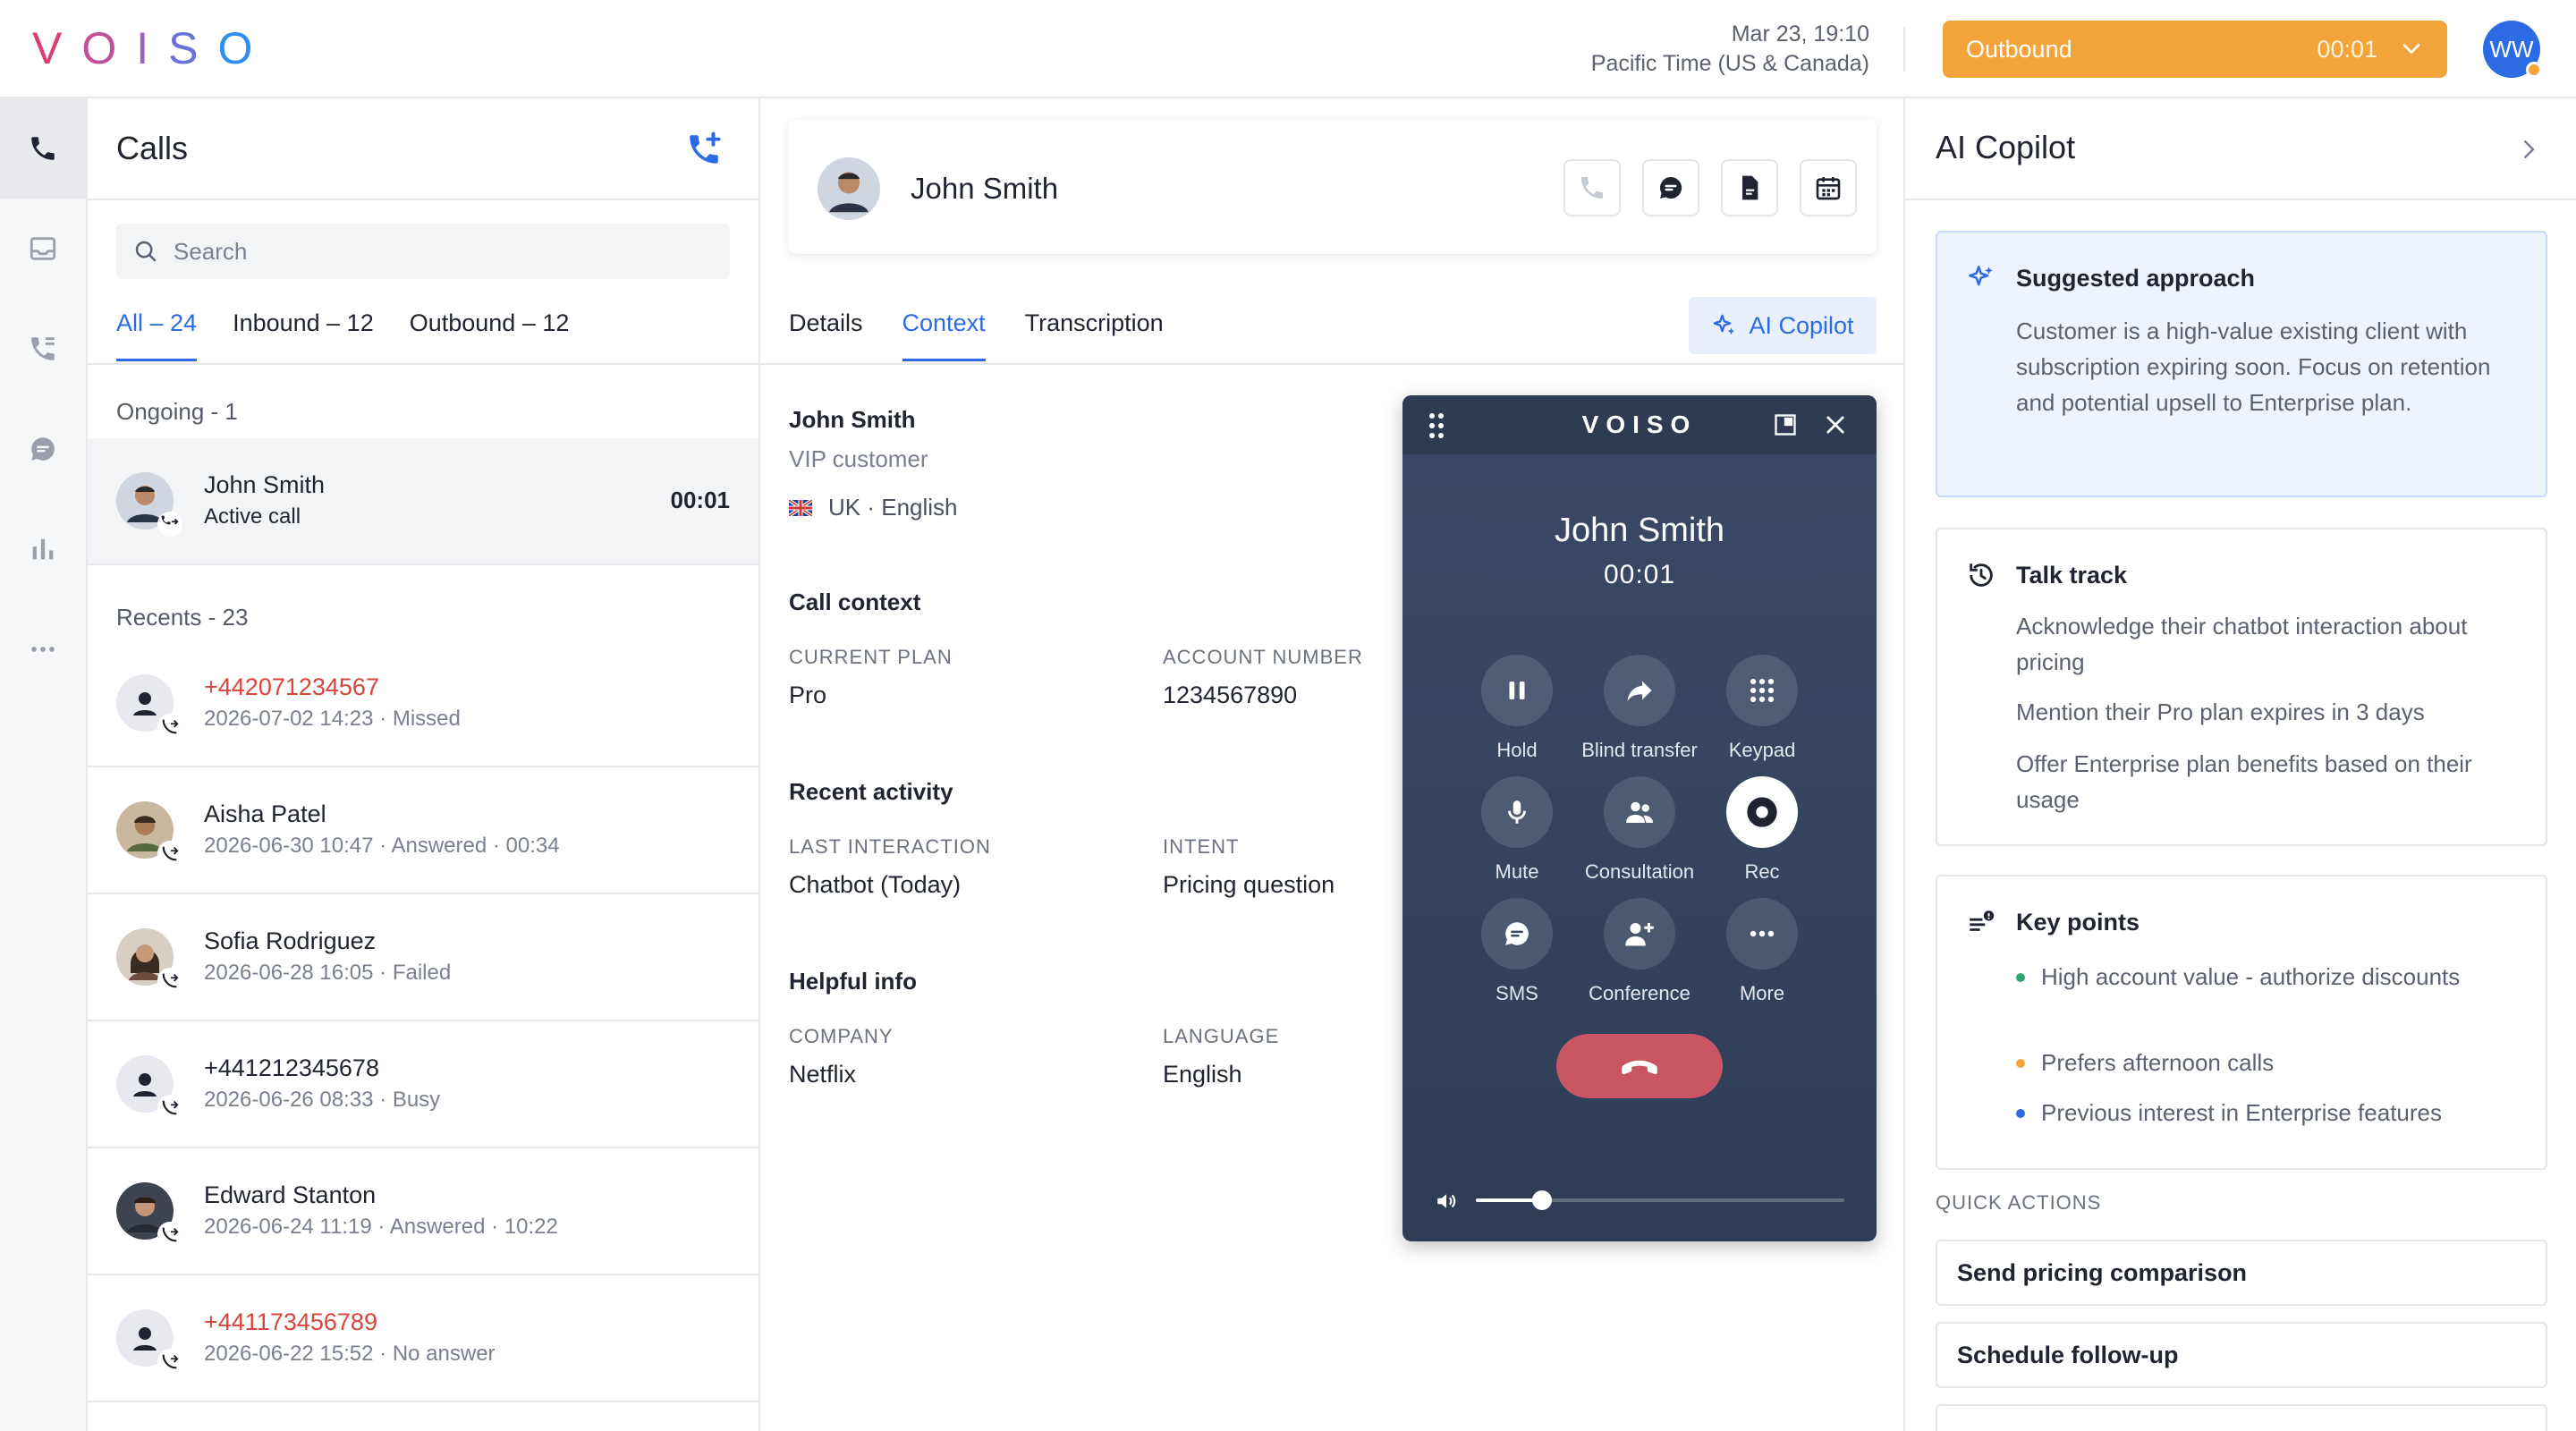 The height and width of the screenshot is (1431, 2576). I want to click on current-plan-value: Pro, so click(808, 695).